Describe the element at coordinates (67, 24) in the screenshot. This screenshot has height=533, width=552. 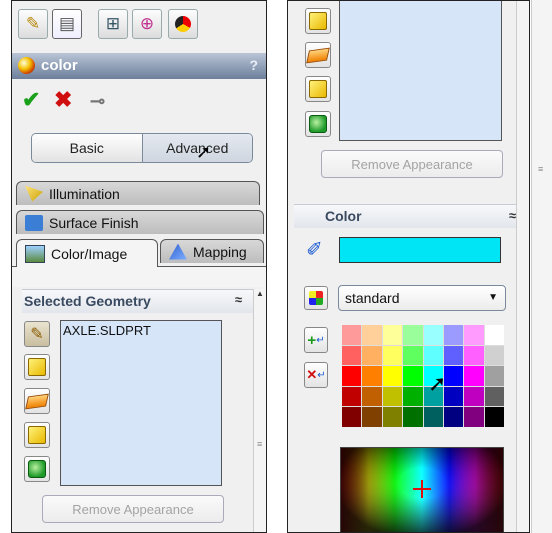
I see `property-manager-icon: ▤` at that location.